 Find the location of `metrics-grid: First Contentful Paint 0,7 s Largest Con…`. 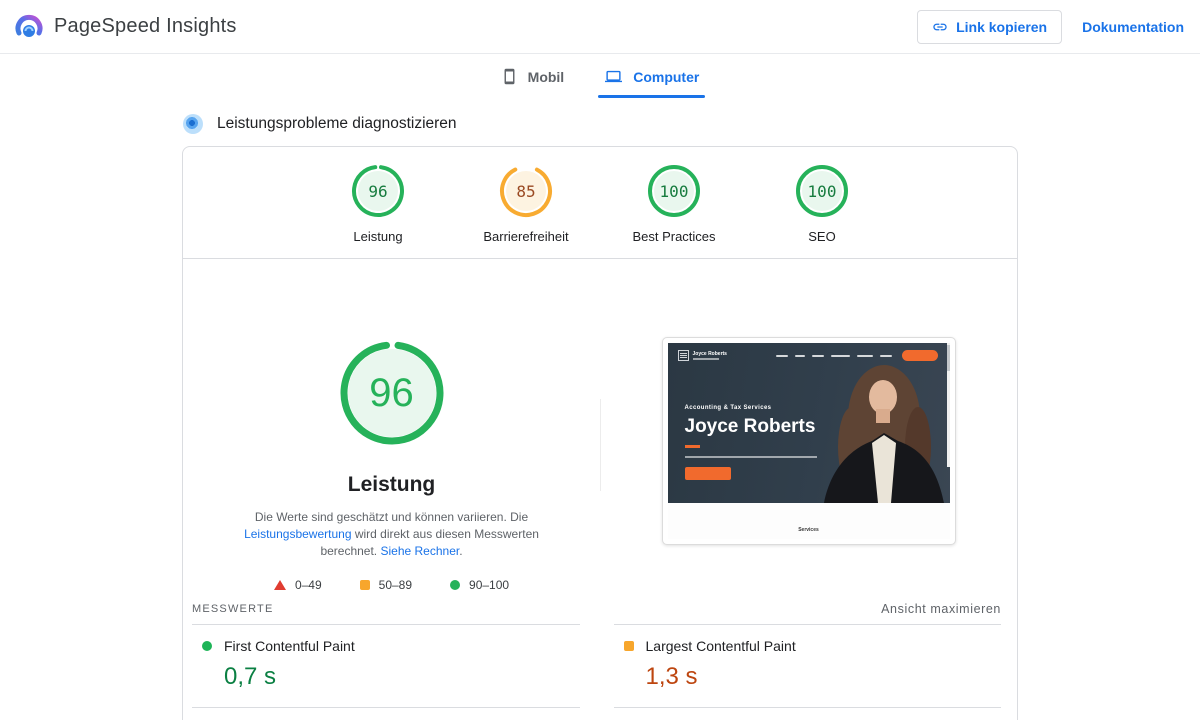

metrics-grid: First Contentful Paint 0,7 s Largest Con… is located at coordinates (600, 672).